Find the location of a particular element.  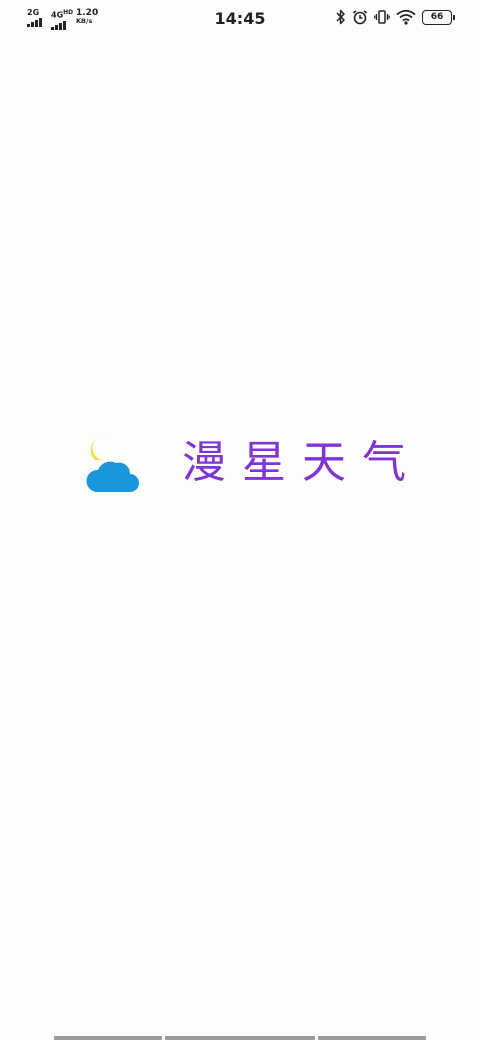

battery-level: 66 is located at coordinates (437, 17).